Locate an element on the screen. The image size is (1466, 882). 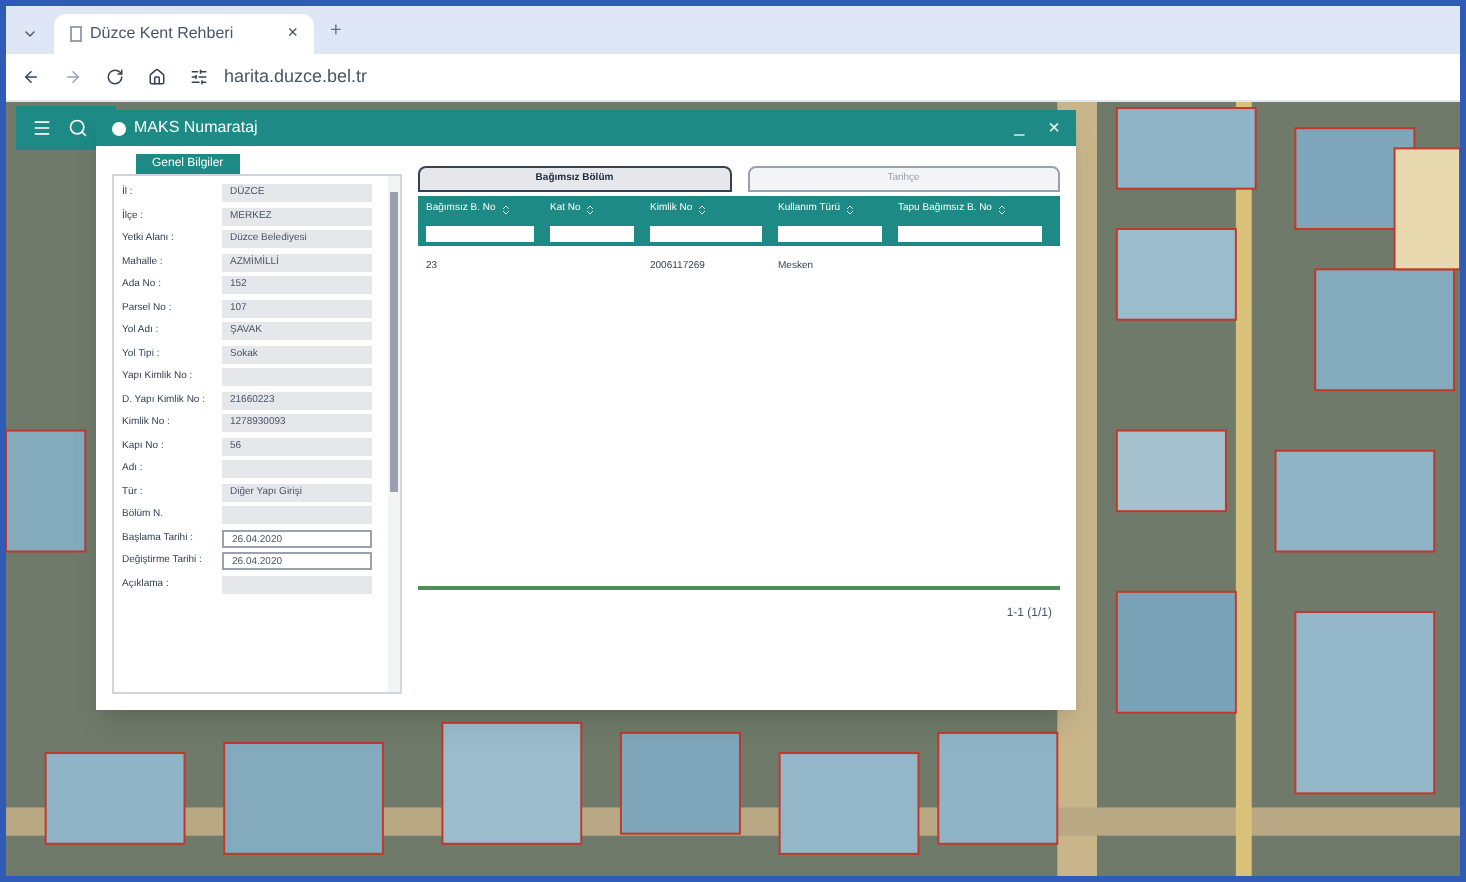
chevron-down-icon is located at coordinates (30, 34).